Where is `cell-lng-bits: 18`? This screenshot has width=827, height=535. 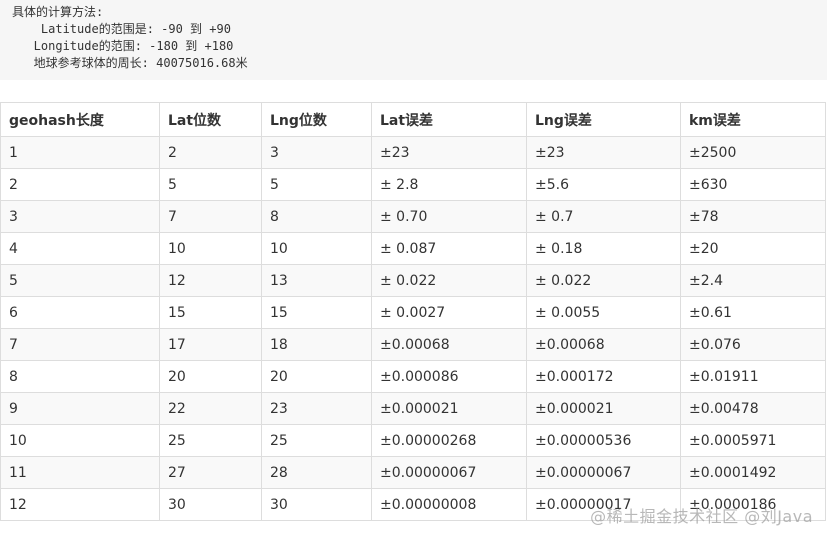
cell-lng-bits: 18 is located at coordinates (316, 344).